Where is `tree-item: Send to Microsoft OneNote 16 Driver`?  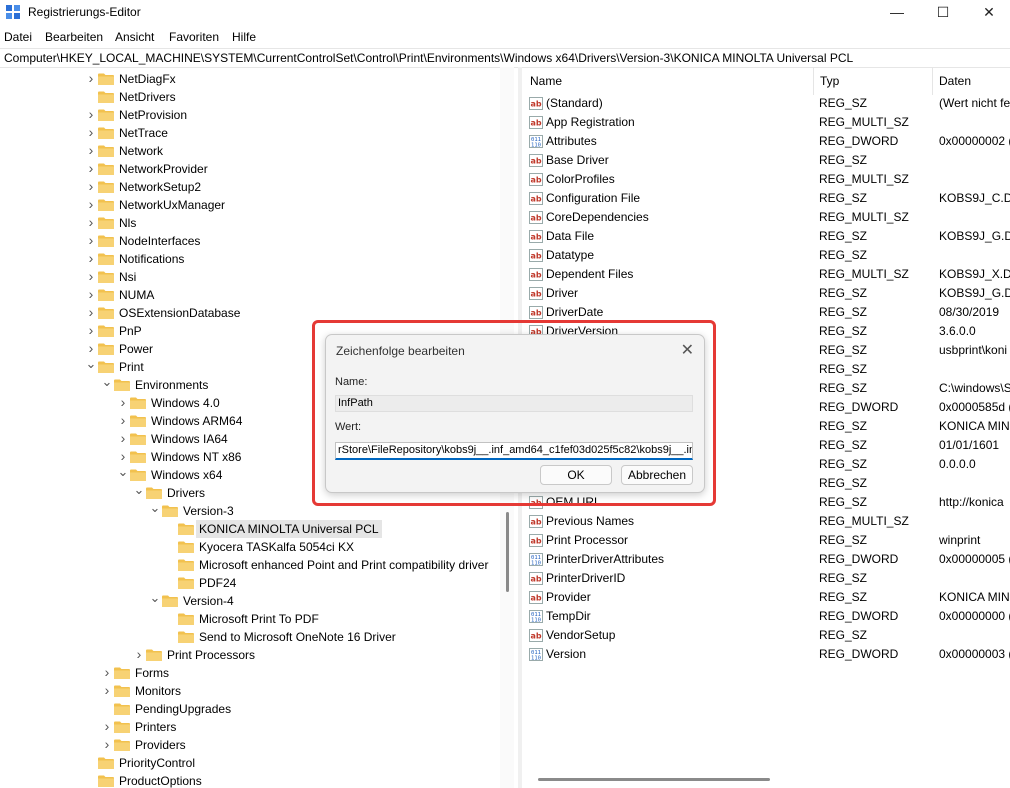 tree-item: Send to Microsoft OneNote 16 Driver is located at coordinates (250, 637).